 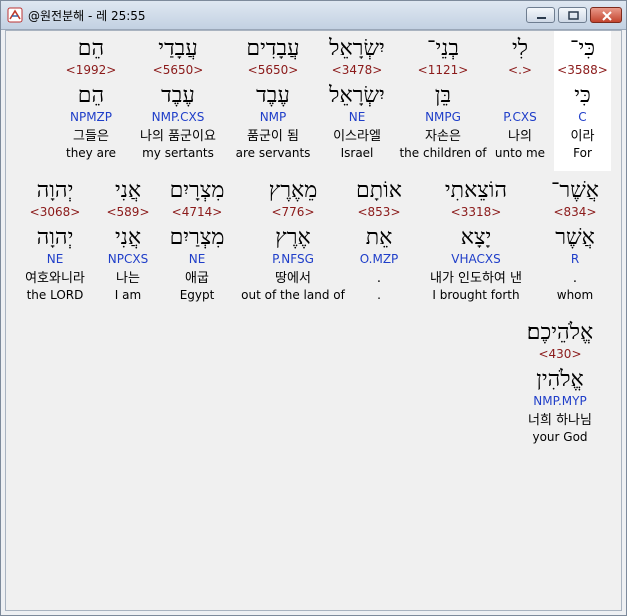 What do you see at coordinates (540, 15) in the screenshot?
I see `minimize-button` at bounding box center [540, 15].